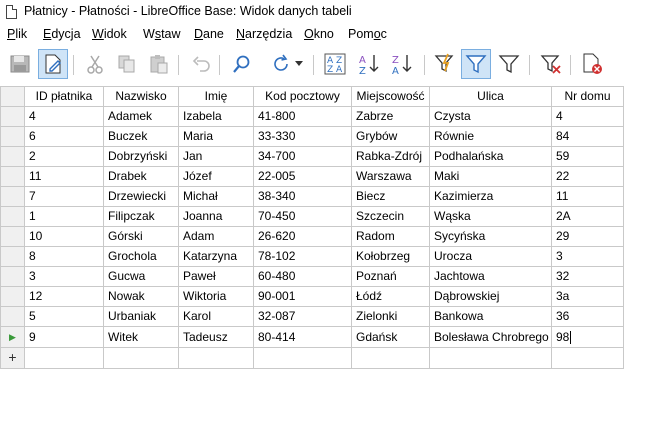  What do you see at coordinates (64, 176) in the screenshot?
I see `table-cell: 11` at bounding box center [64, 176].